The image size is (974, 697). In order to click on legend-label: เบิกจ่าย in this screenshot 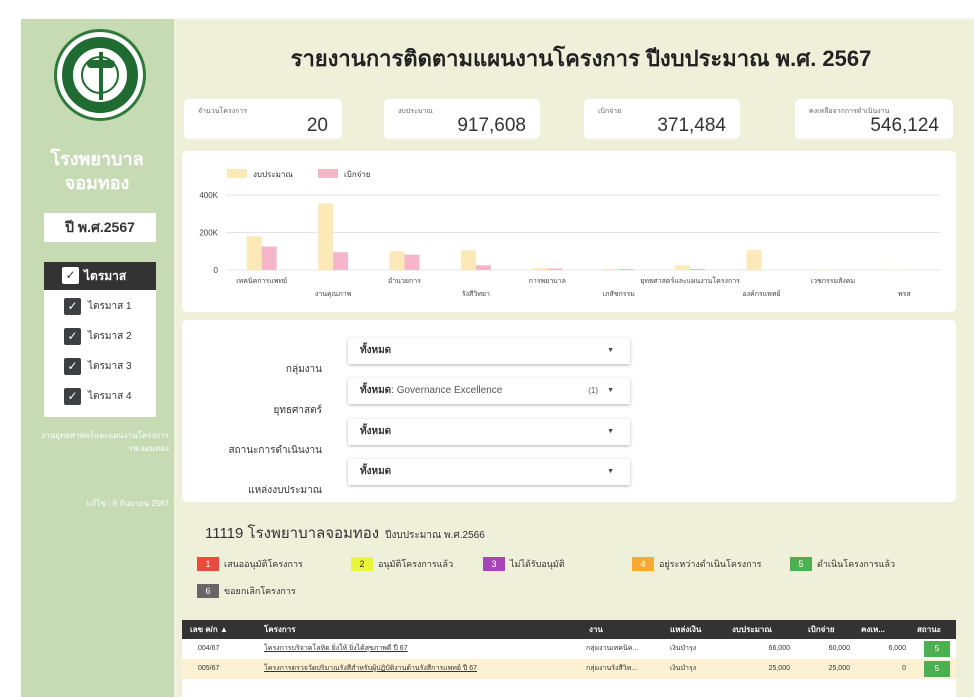, I will do `click(357, 174)`.